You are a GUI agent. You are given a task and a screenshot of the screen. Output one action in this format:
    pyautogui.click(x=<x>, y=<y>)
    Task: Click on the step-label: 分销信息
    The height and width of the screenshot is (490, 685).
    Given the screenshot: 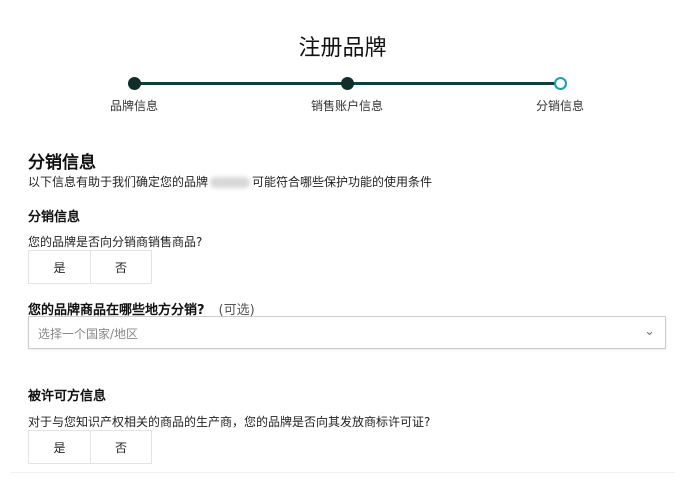 What is the action you would take?
    pyautogui.click(x=559, y=106)
    